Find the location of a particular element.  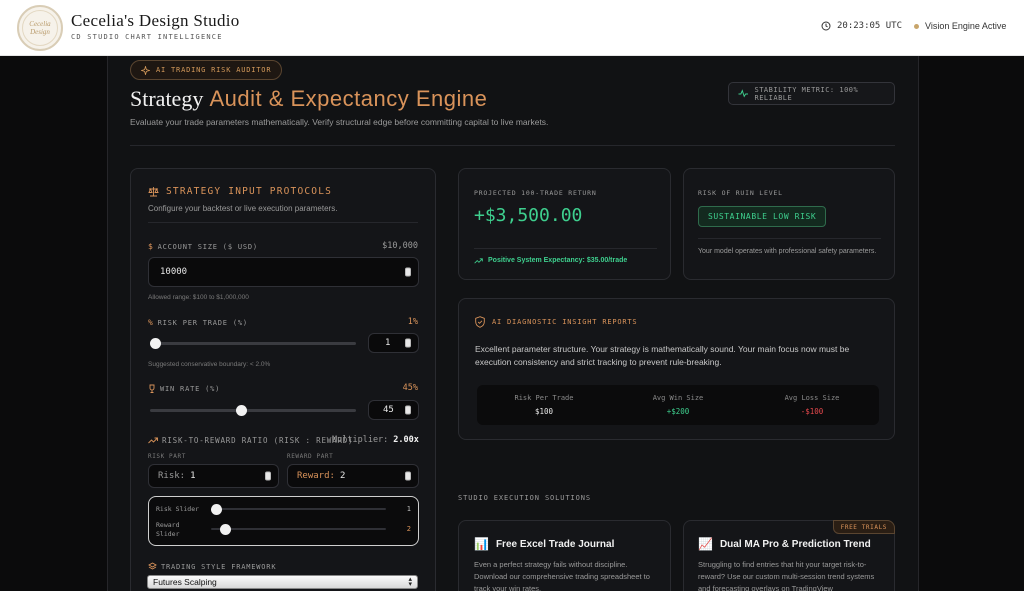

risk-per-trade-hint: Suggested conservative boundary: < 2.0% is located at coordinates (209, 364).